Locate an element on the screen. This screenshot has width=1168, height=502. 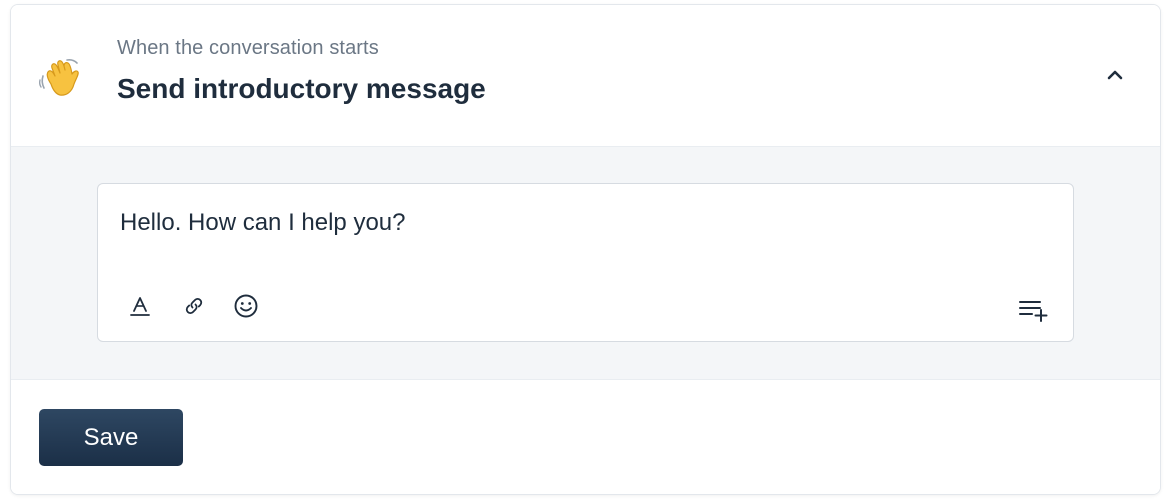
format-text-button is located at coordinates (140, 308).